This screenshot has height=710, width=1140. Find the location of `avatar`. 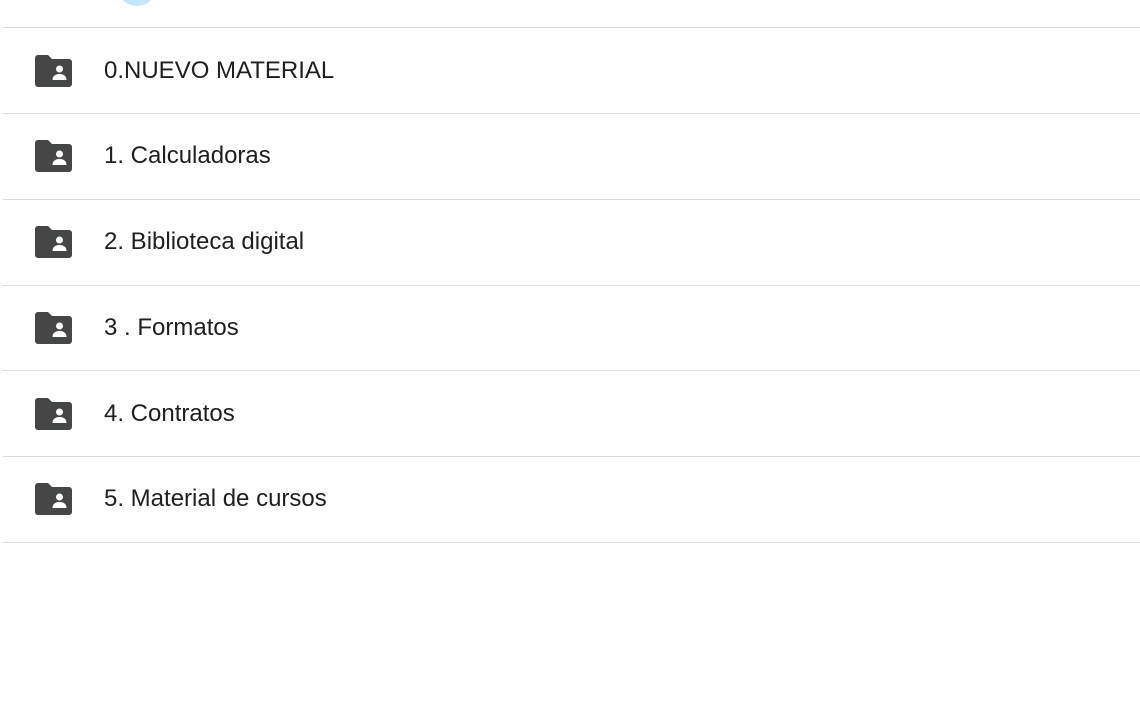

avatar is located at coordinates (137, 3).